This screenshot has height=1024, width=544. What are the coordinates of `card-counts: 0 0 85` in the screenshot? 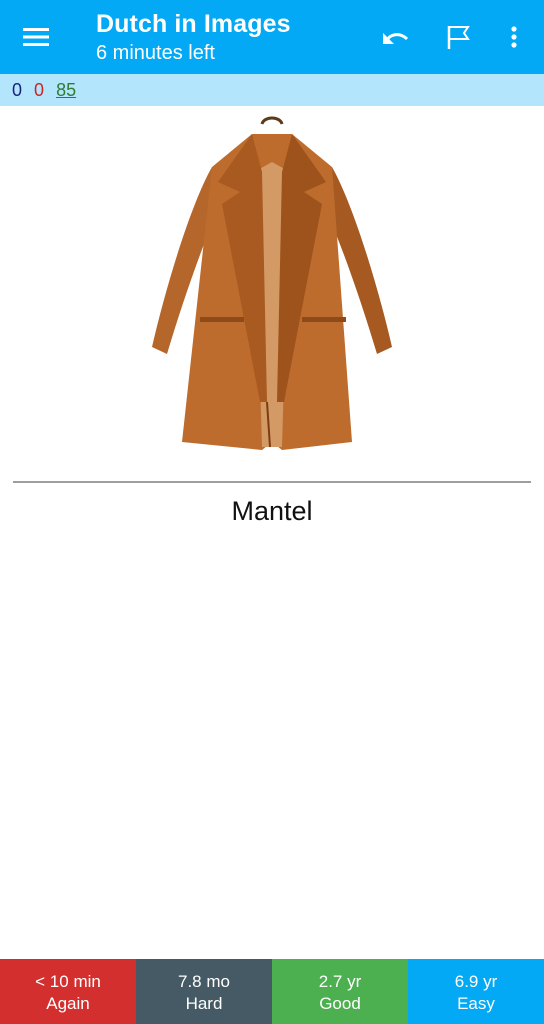 It's located at (272, 90).